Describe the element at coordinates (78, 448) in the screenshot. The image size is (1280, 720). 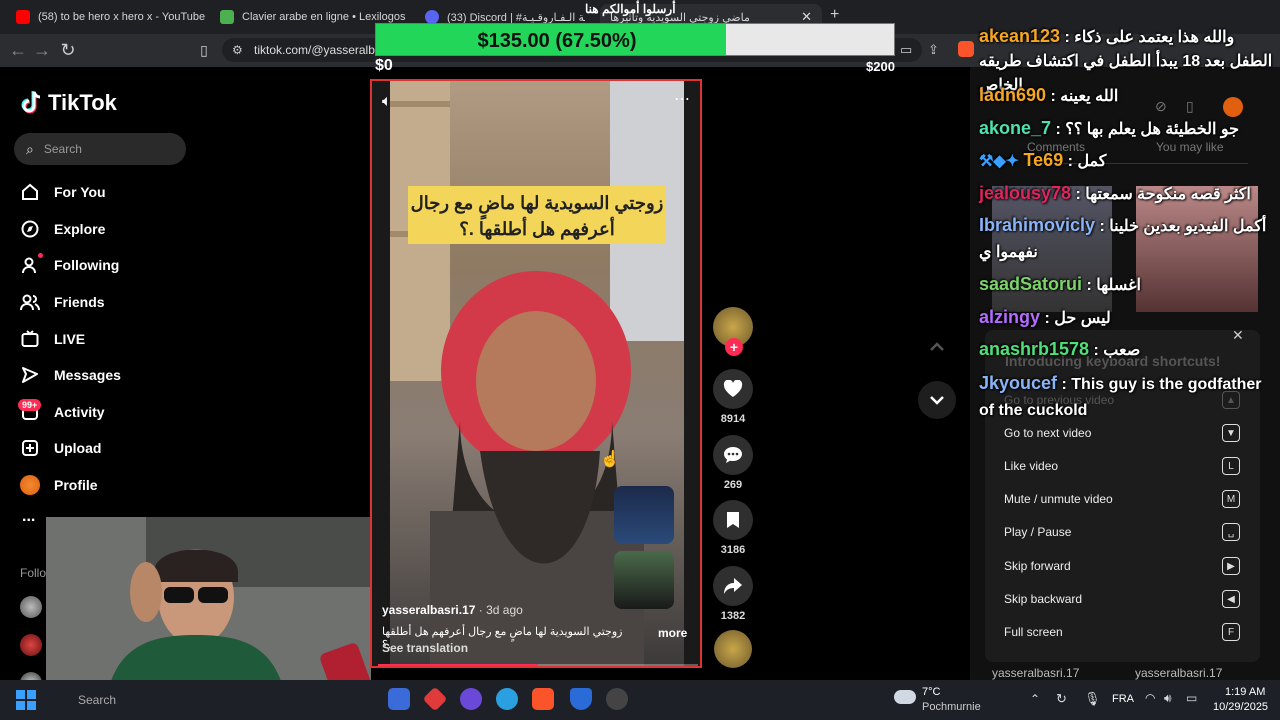
I see `nav-label: Upload` at that location.